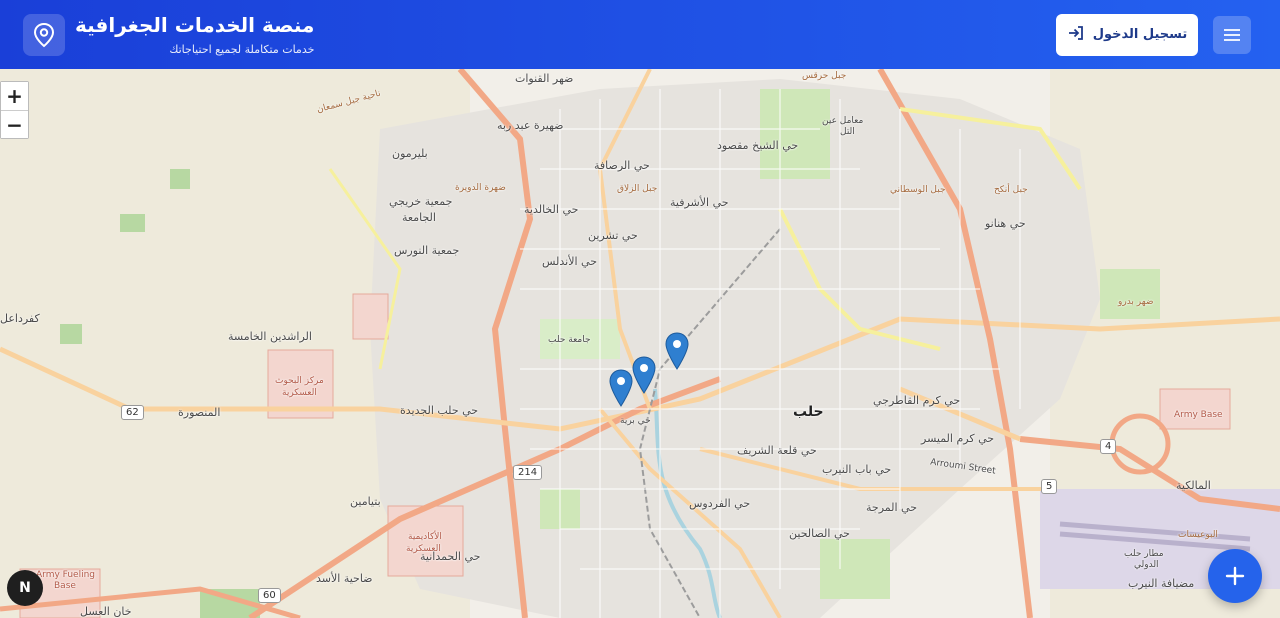 Image resolution: width=1280 pixels, height=618 pixels. I want to click on map-label: مضيافة النيرب, so click(1161, 583).